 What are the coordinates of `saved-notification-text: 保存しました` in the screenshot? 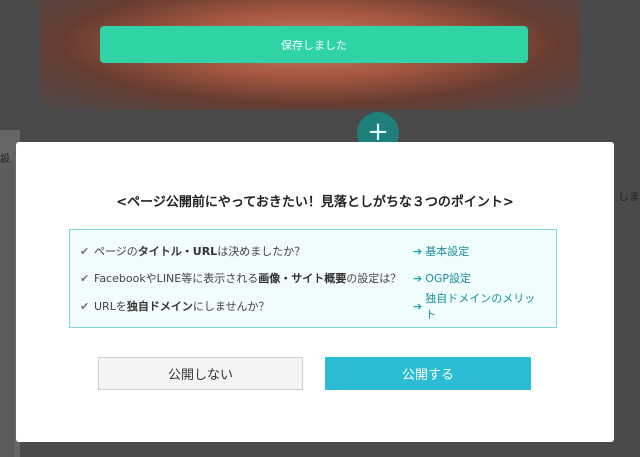 It's located at (314, 45).